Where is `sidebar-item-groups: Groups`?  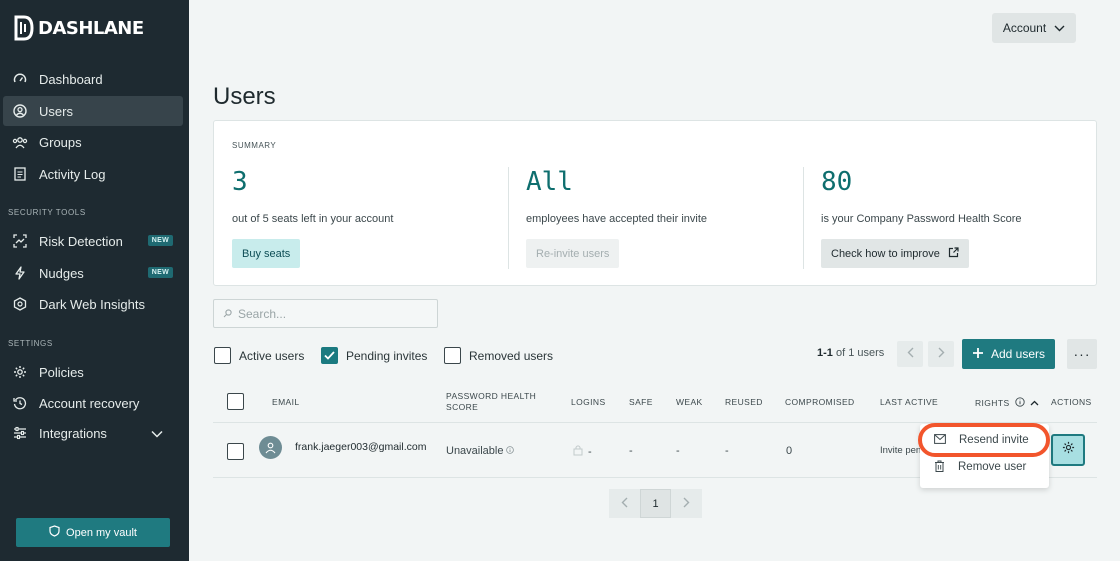
sidebar-item-groups: Groups is located at coordinates (93, 142).